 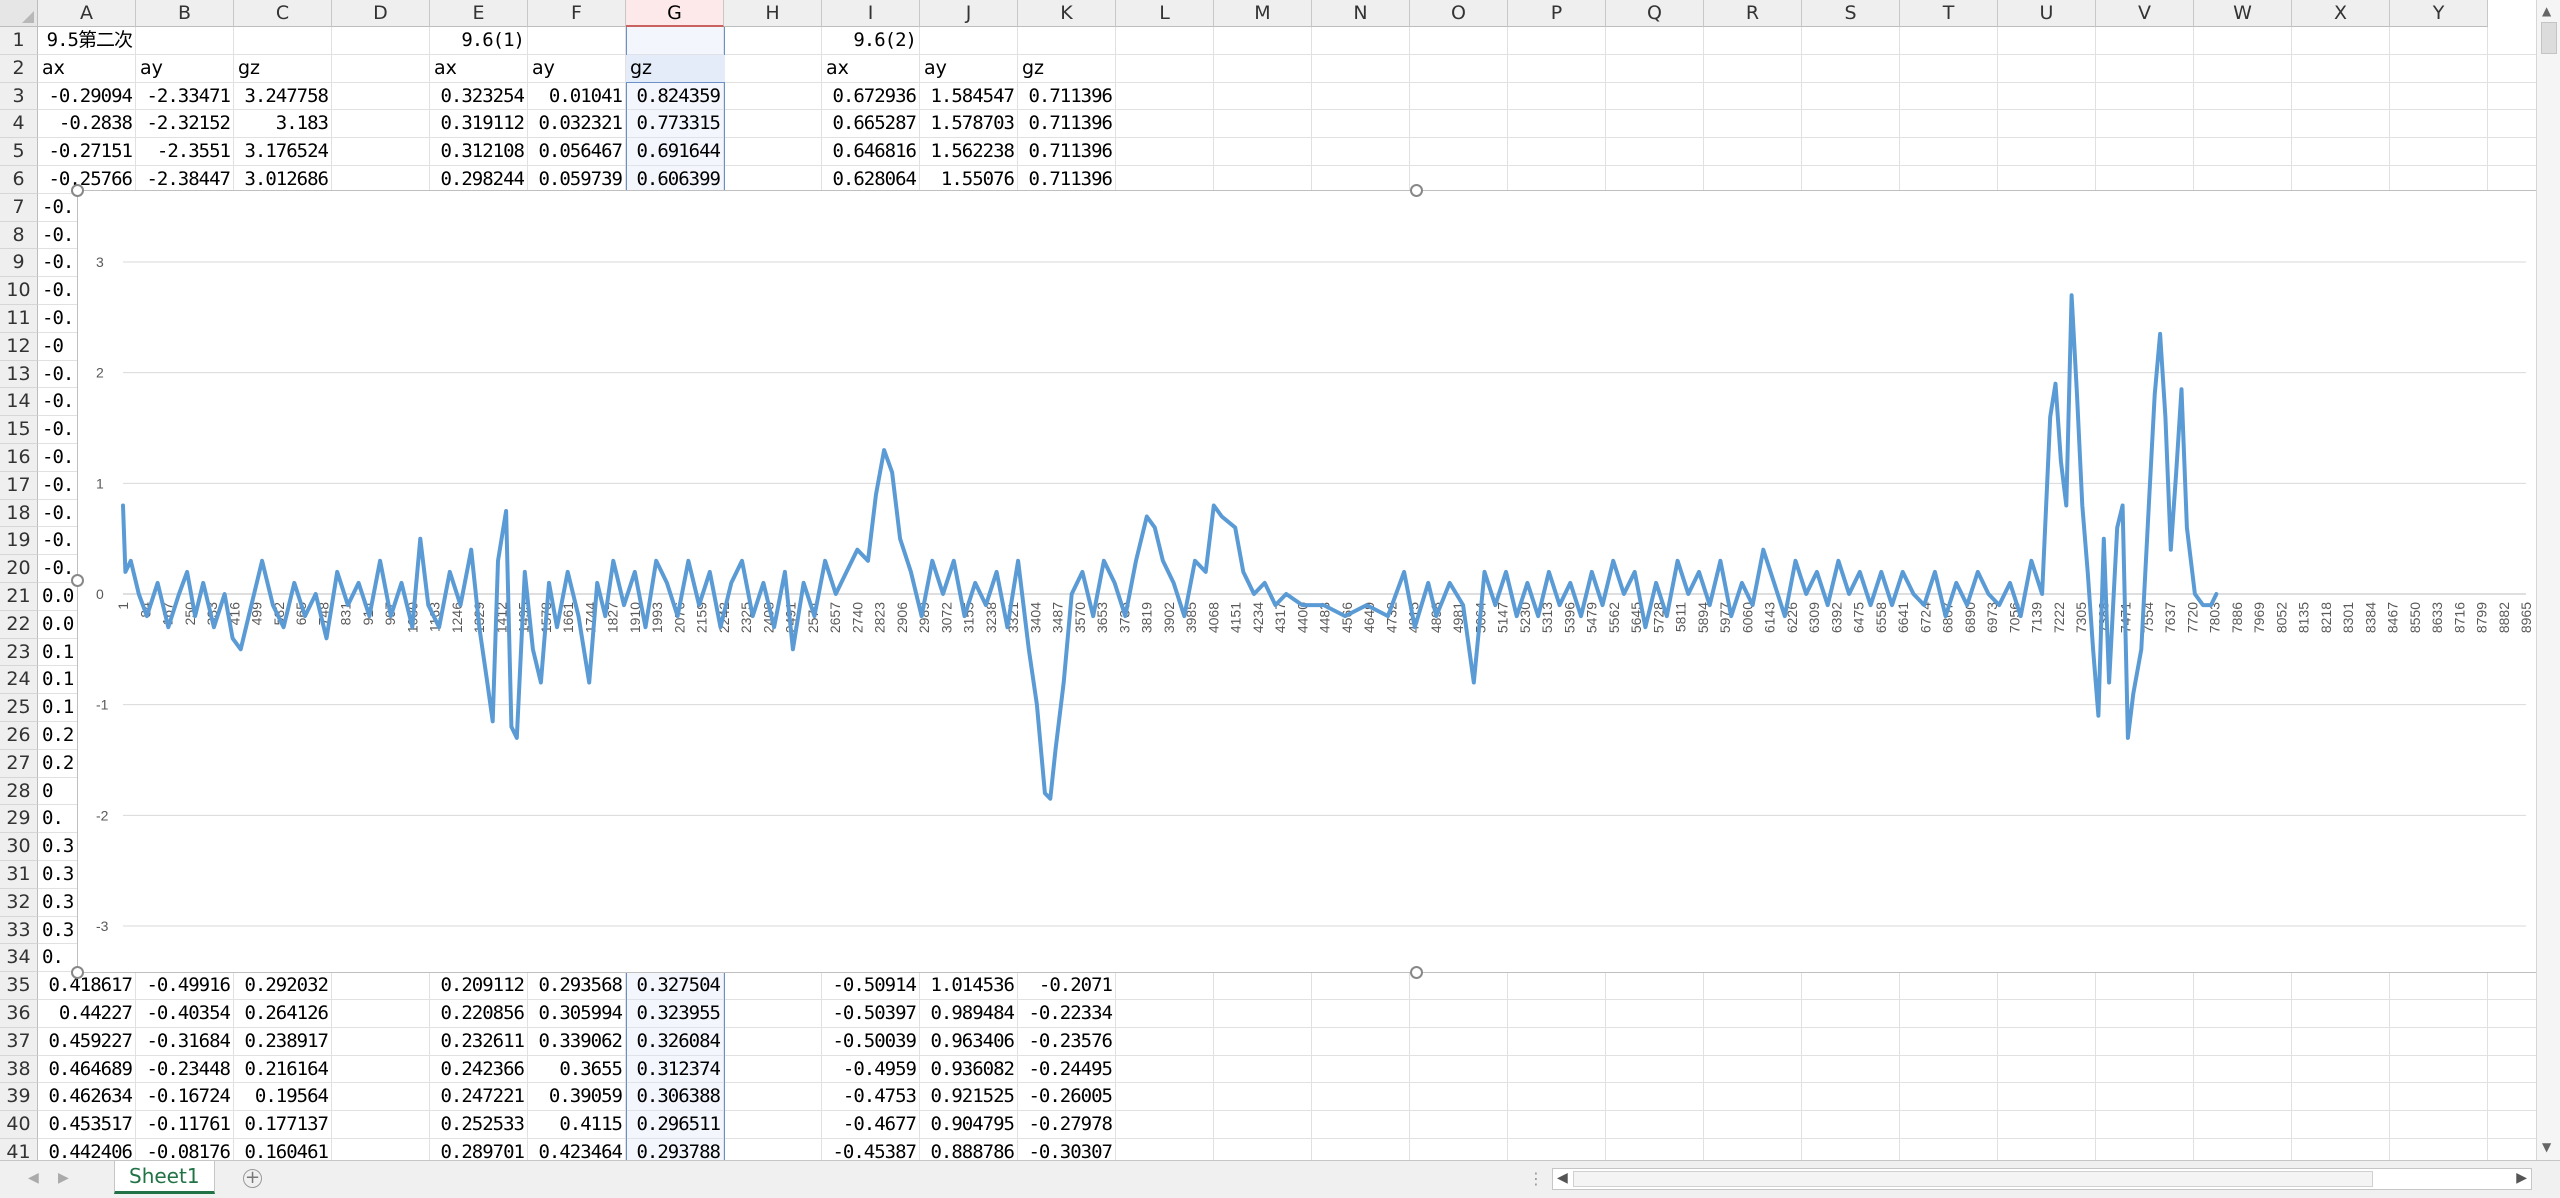 I want to click on cell-a26: 0.2, so click(x=57, y=736).